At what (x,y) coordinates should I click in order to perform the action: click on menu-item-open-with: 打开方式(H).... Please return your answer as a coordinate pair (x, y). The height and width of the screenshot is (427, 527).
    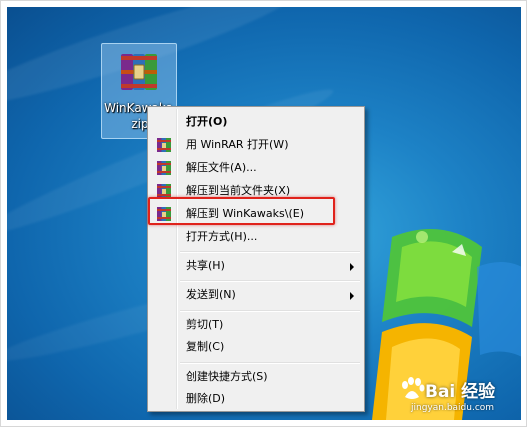
    Looking at the image, I should click on (256, 237).